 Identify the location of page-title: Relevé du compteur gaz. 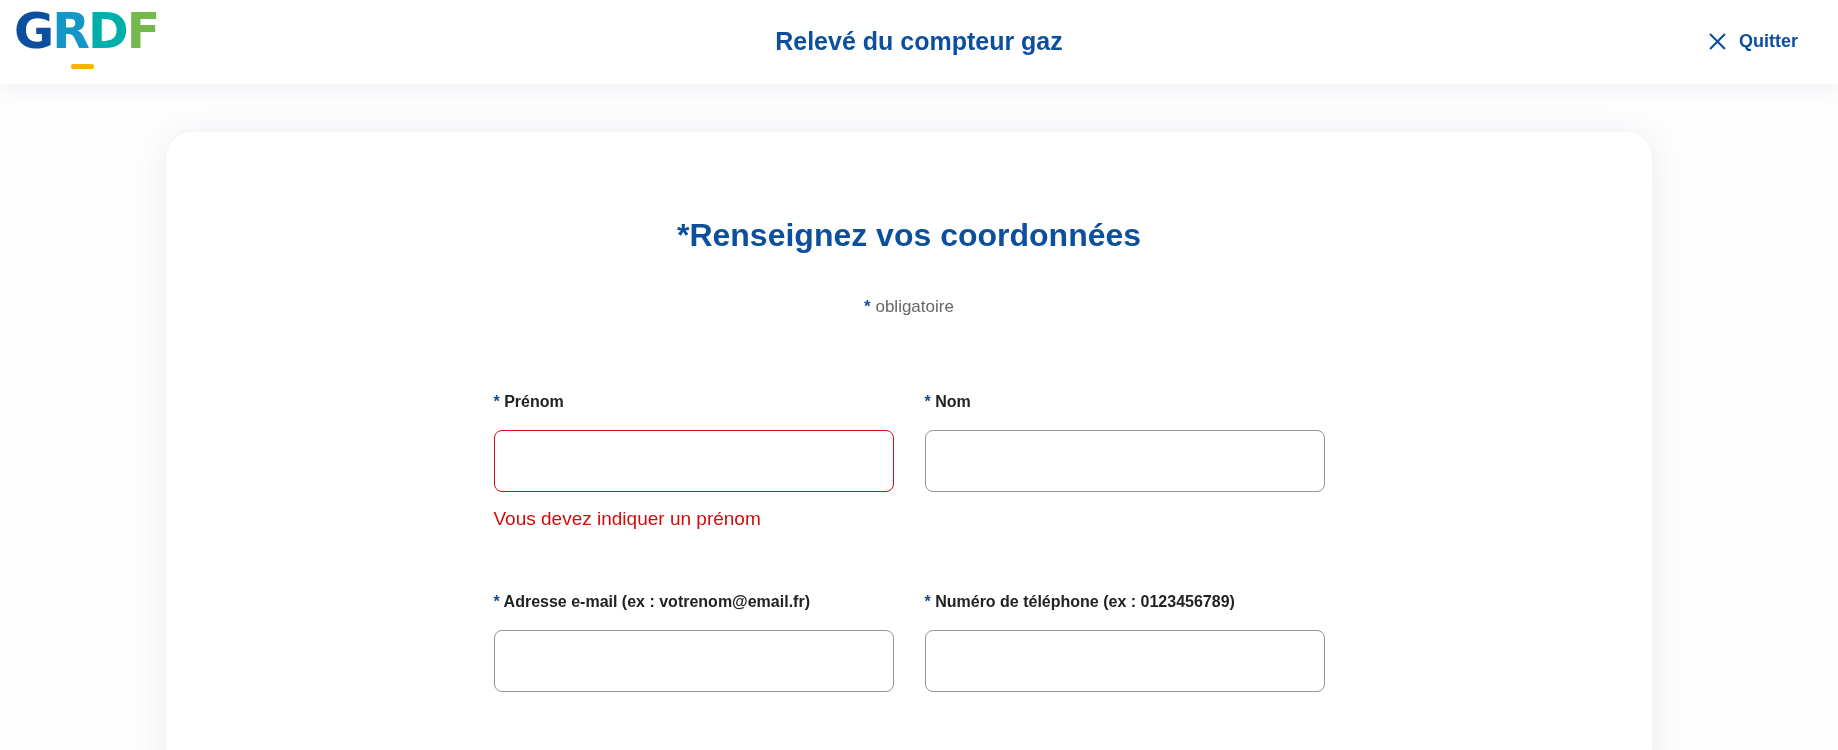
(919, 41).